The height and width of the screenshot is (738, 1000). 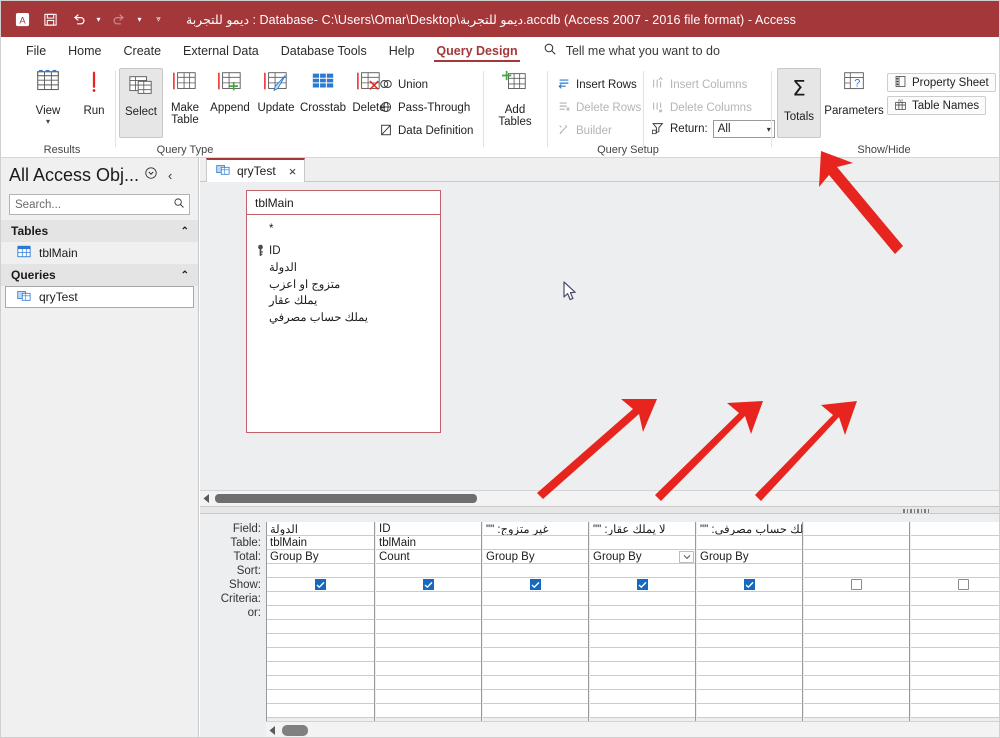 I want to click on design-surface-hscrollbar, so click(x=599, y=498).